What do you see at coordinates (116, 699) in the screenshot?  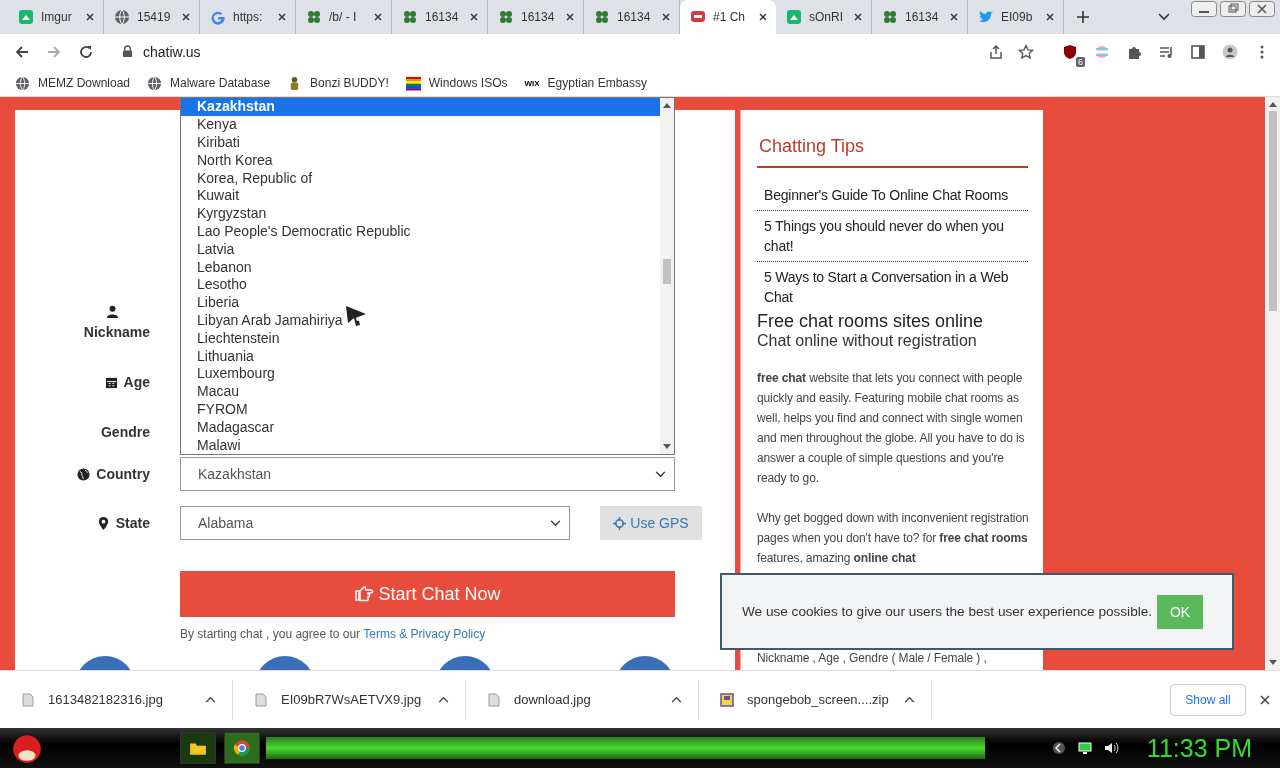 I see `download-item: 1613482182316.jpg` at bounding box center [116, 699].